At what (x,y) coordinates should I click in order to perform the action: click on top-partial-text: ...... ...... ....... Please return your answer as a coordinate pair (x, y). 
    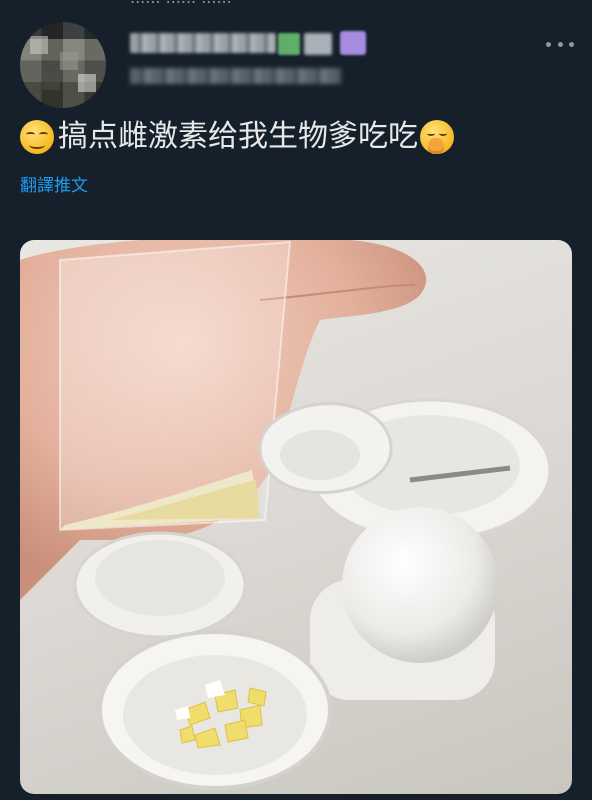
    Looking at the image, I should click on (181, 3).